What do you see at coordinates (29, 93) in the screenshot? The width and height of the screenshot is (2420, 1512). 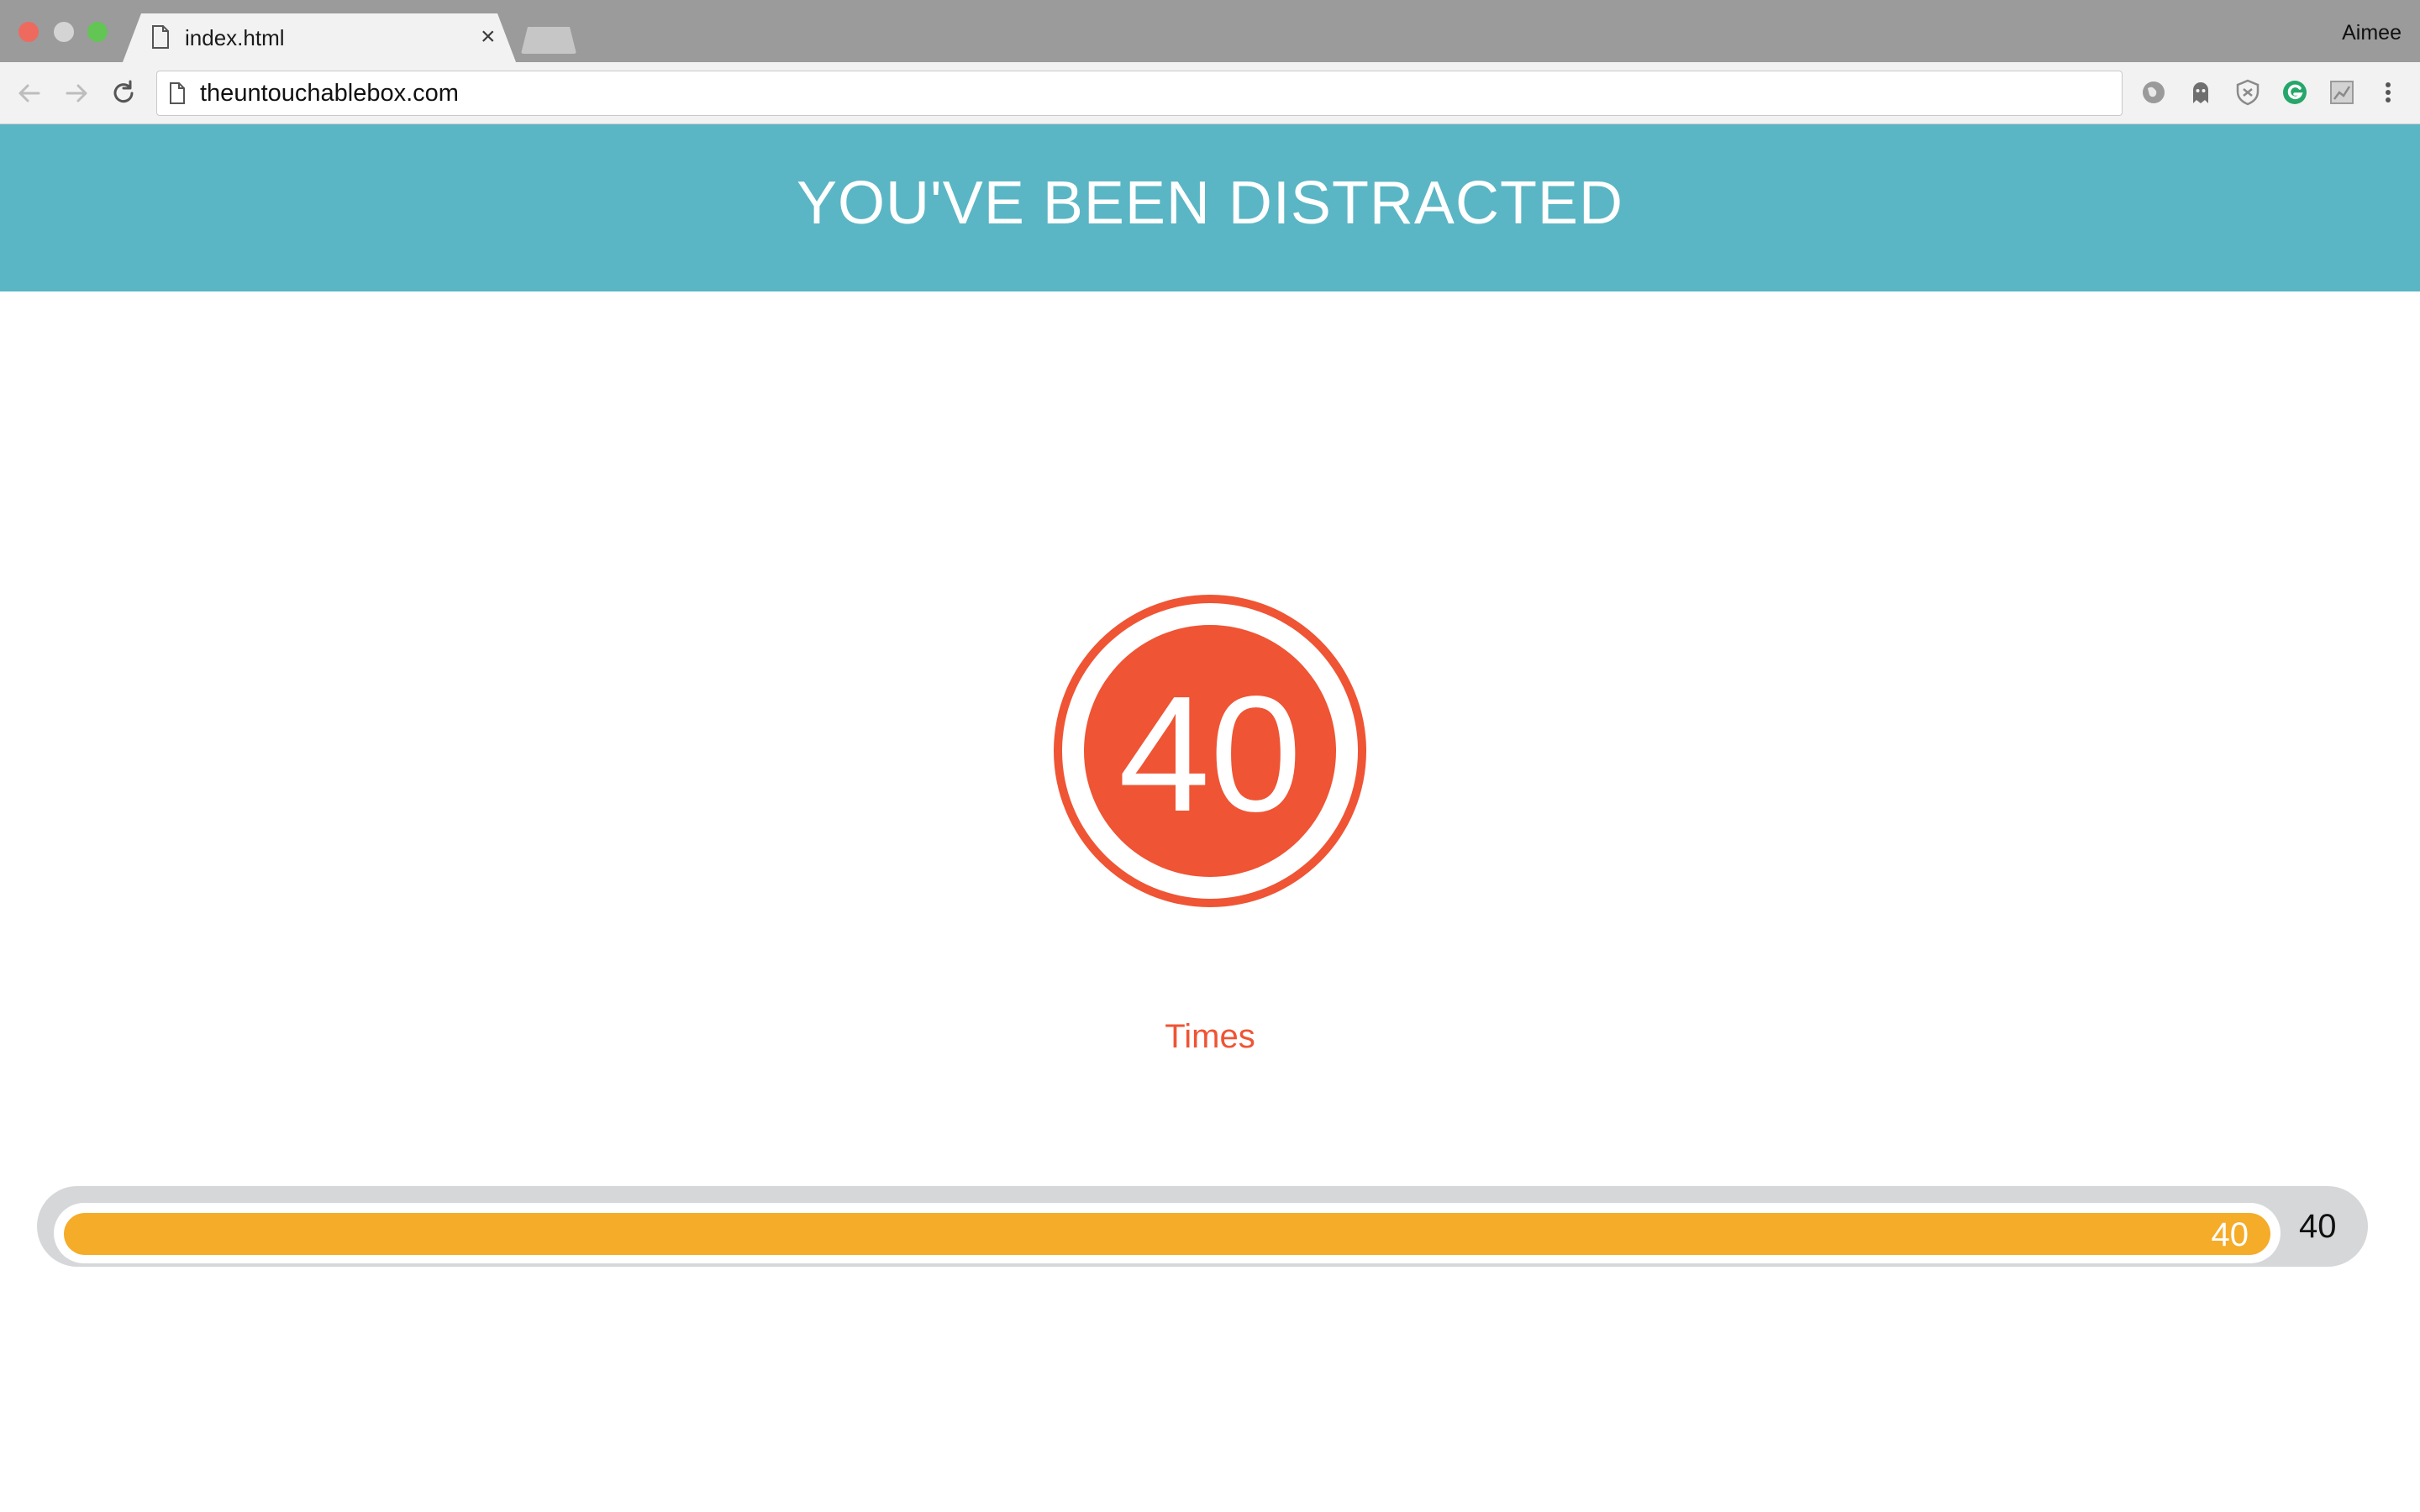 I see `back-arrow-icon` at bounding box center [29, 93].